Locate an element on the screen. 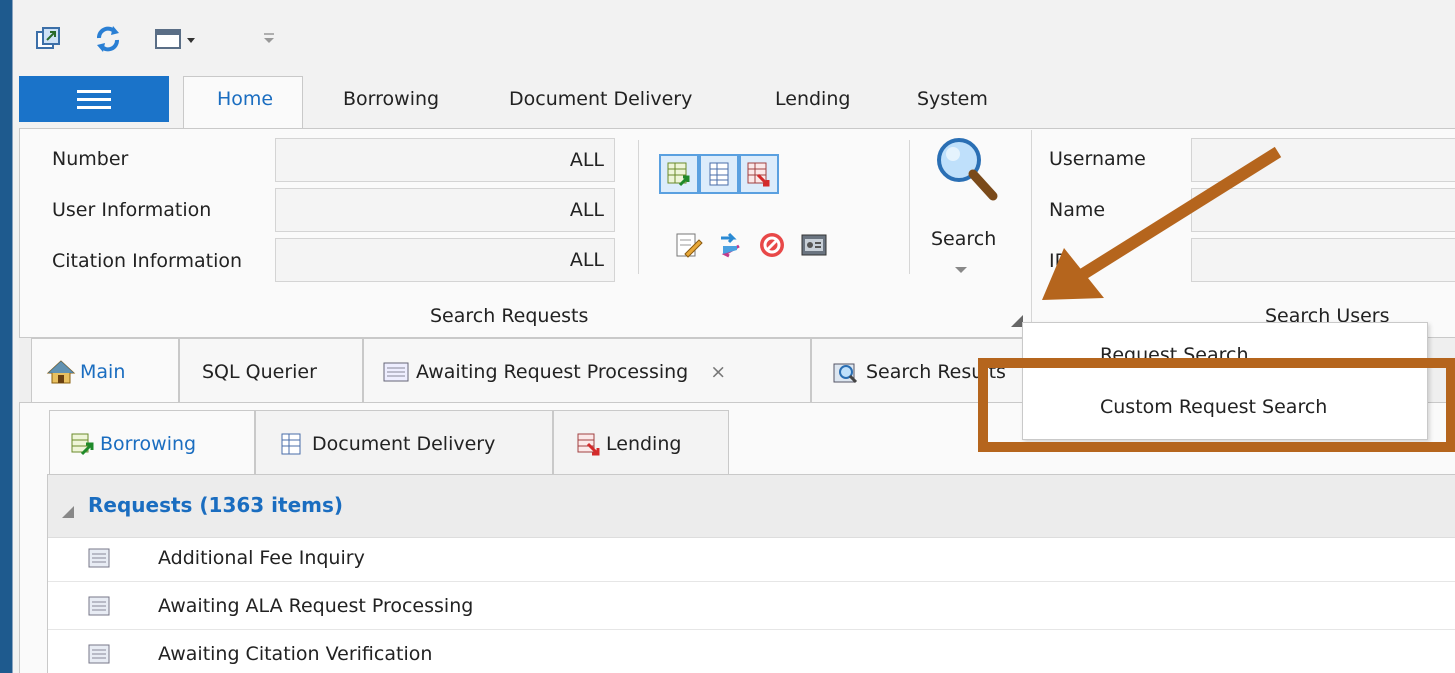 The image size is (1455, 673). row-label: Awaiting Citation Verification is located at coordinates (295, 654).